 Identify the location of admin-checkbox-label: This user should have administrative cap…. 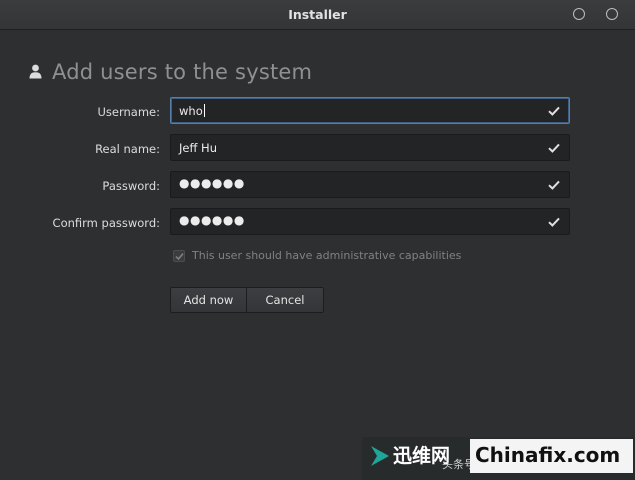
(326, 255).